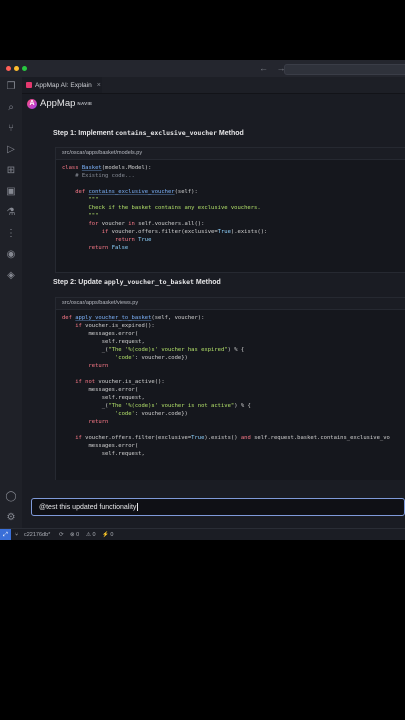  I want to click on chat-input: @test this updated functionality, so click(218, 507).